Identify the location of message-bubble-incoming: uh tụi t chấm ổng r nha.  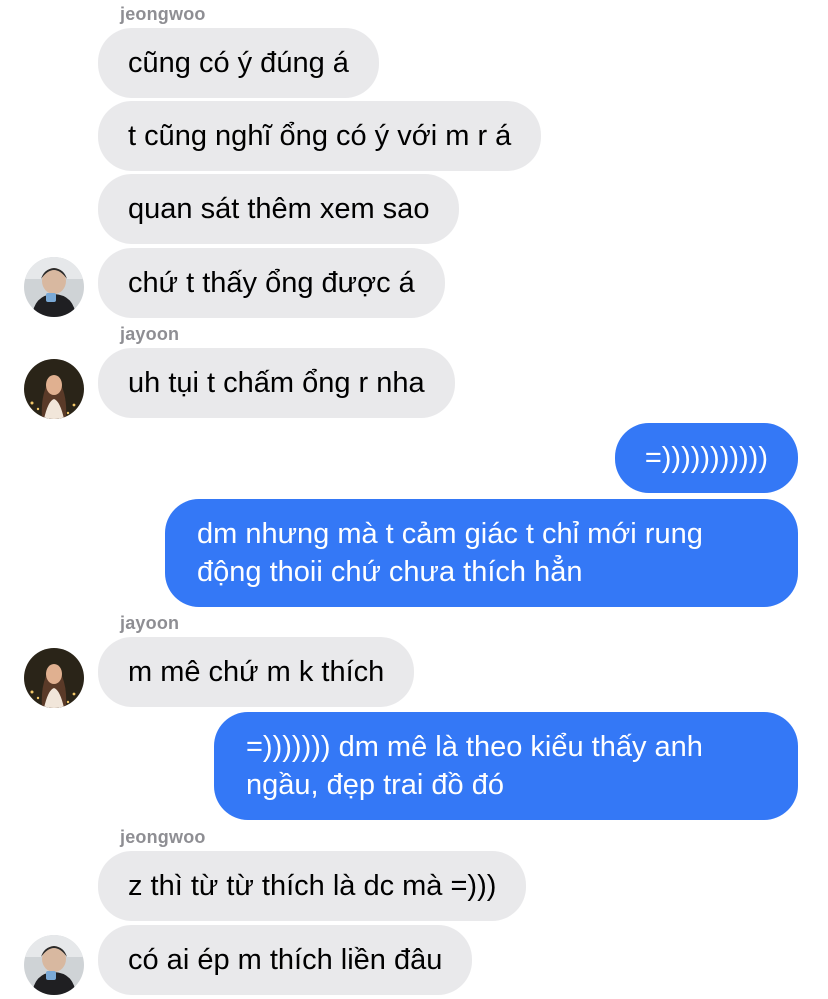
(276, 383).